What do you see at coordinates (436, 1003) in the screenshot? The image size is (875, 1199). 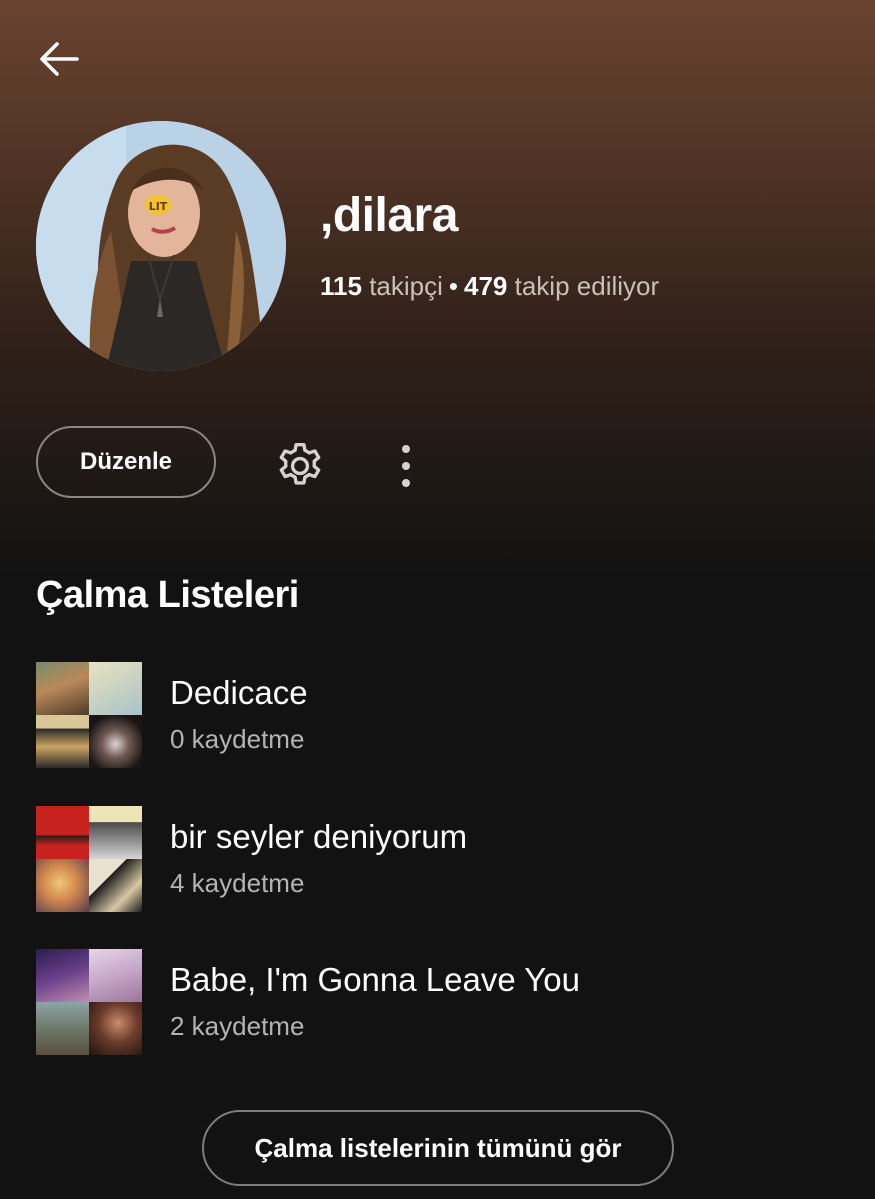 I see `playlist-item: Babe, I'm Gonna Leave You 2 kaydetme` at bounding box center [436, 1003].